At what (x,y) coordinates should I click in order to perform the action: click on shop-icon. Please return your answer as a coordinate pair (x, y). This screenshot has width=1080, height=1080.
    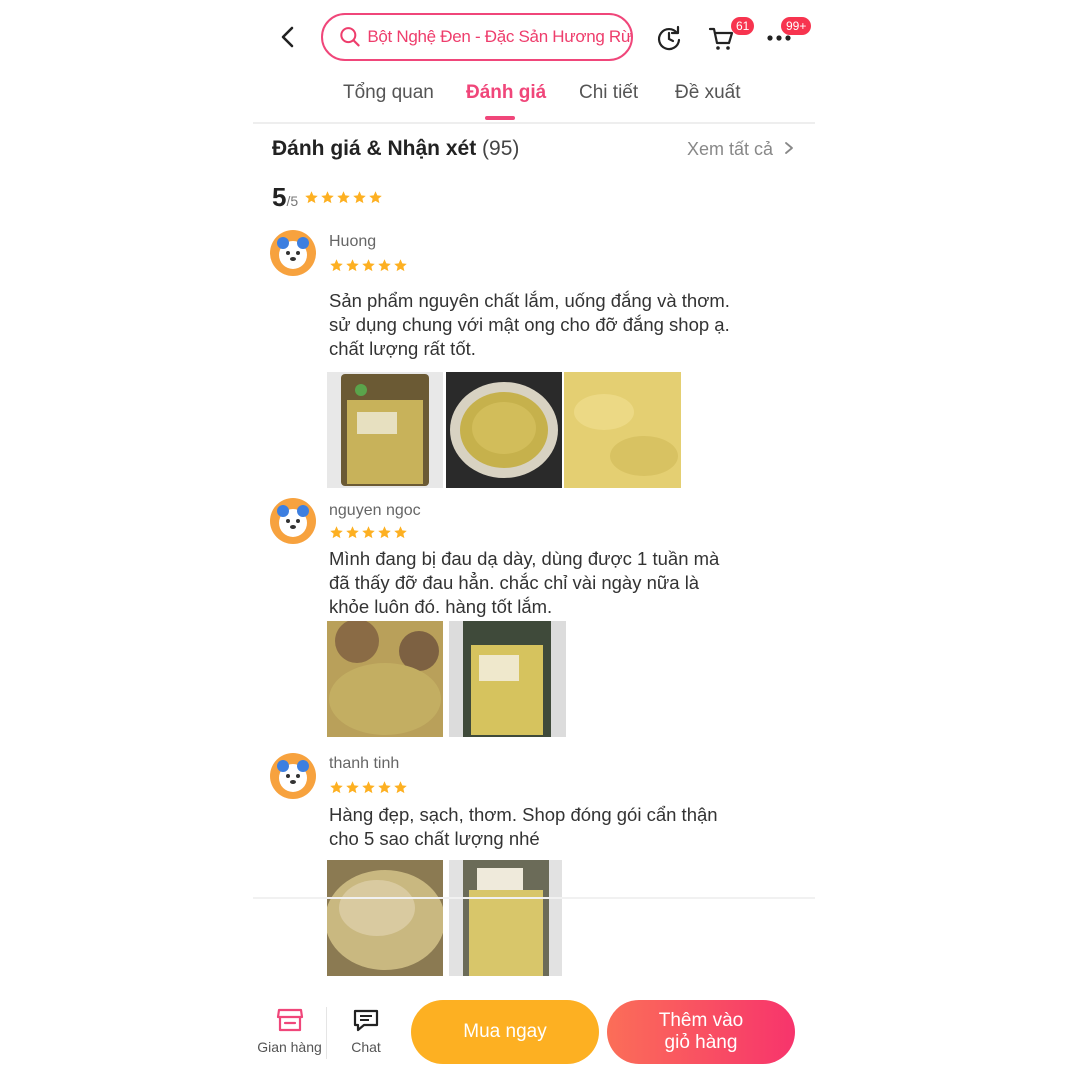
    Looking at the image, I should click on (289, 1020).